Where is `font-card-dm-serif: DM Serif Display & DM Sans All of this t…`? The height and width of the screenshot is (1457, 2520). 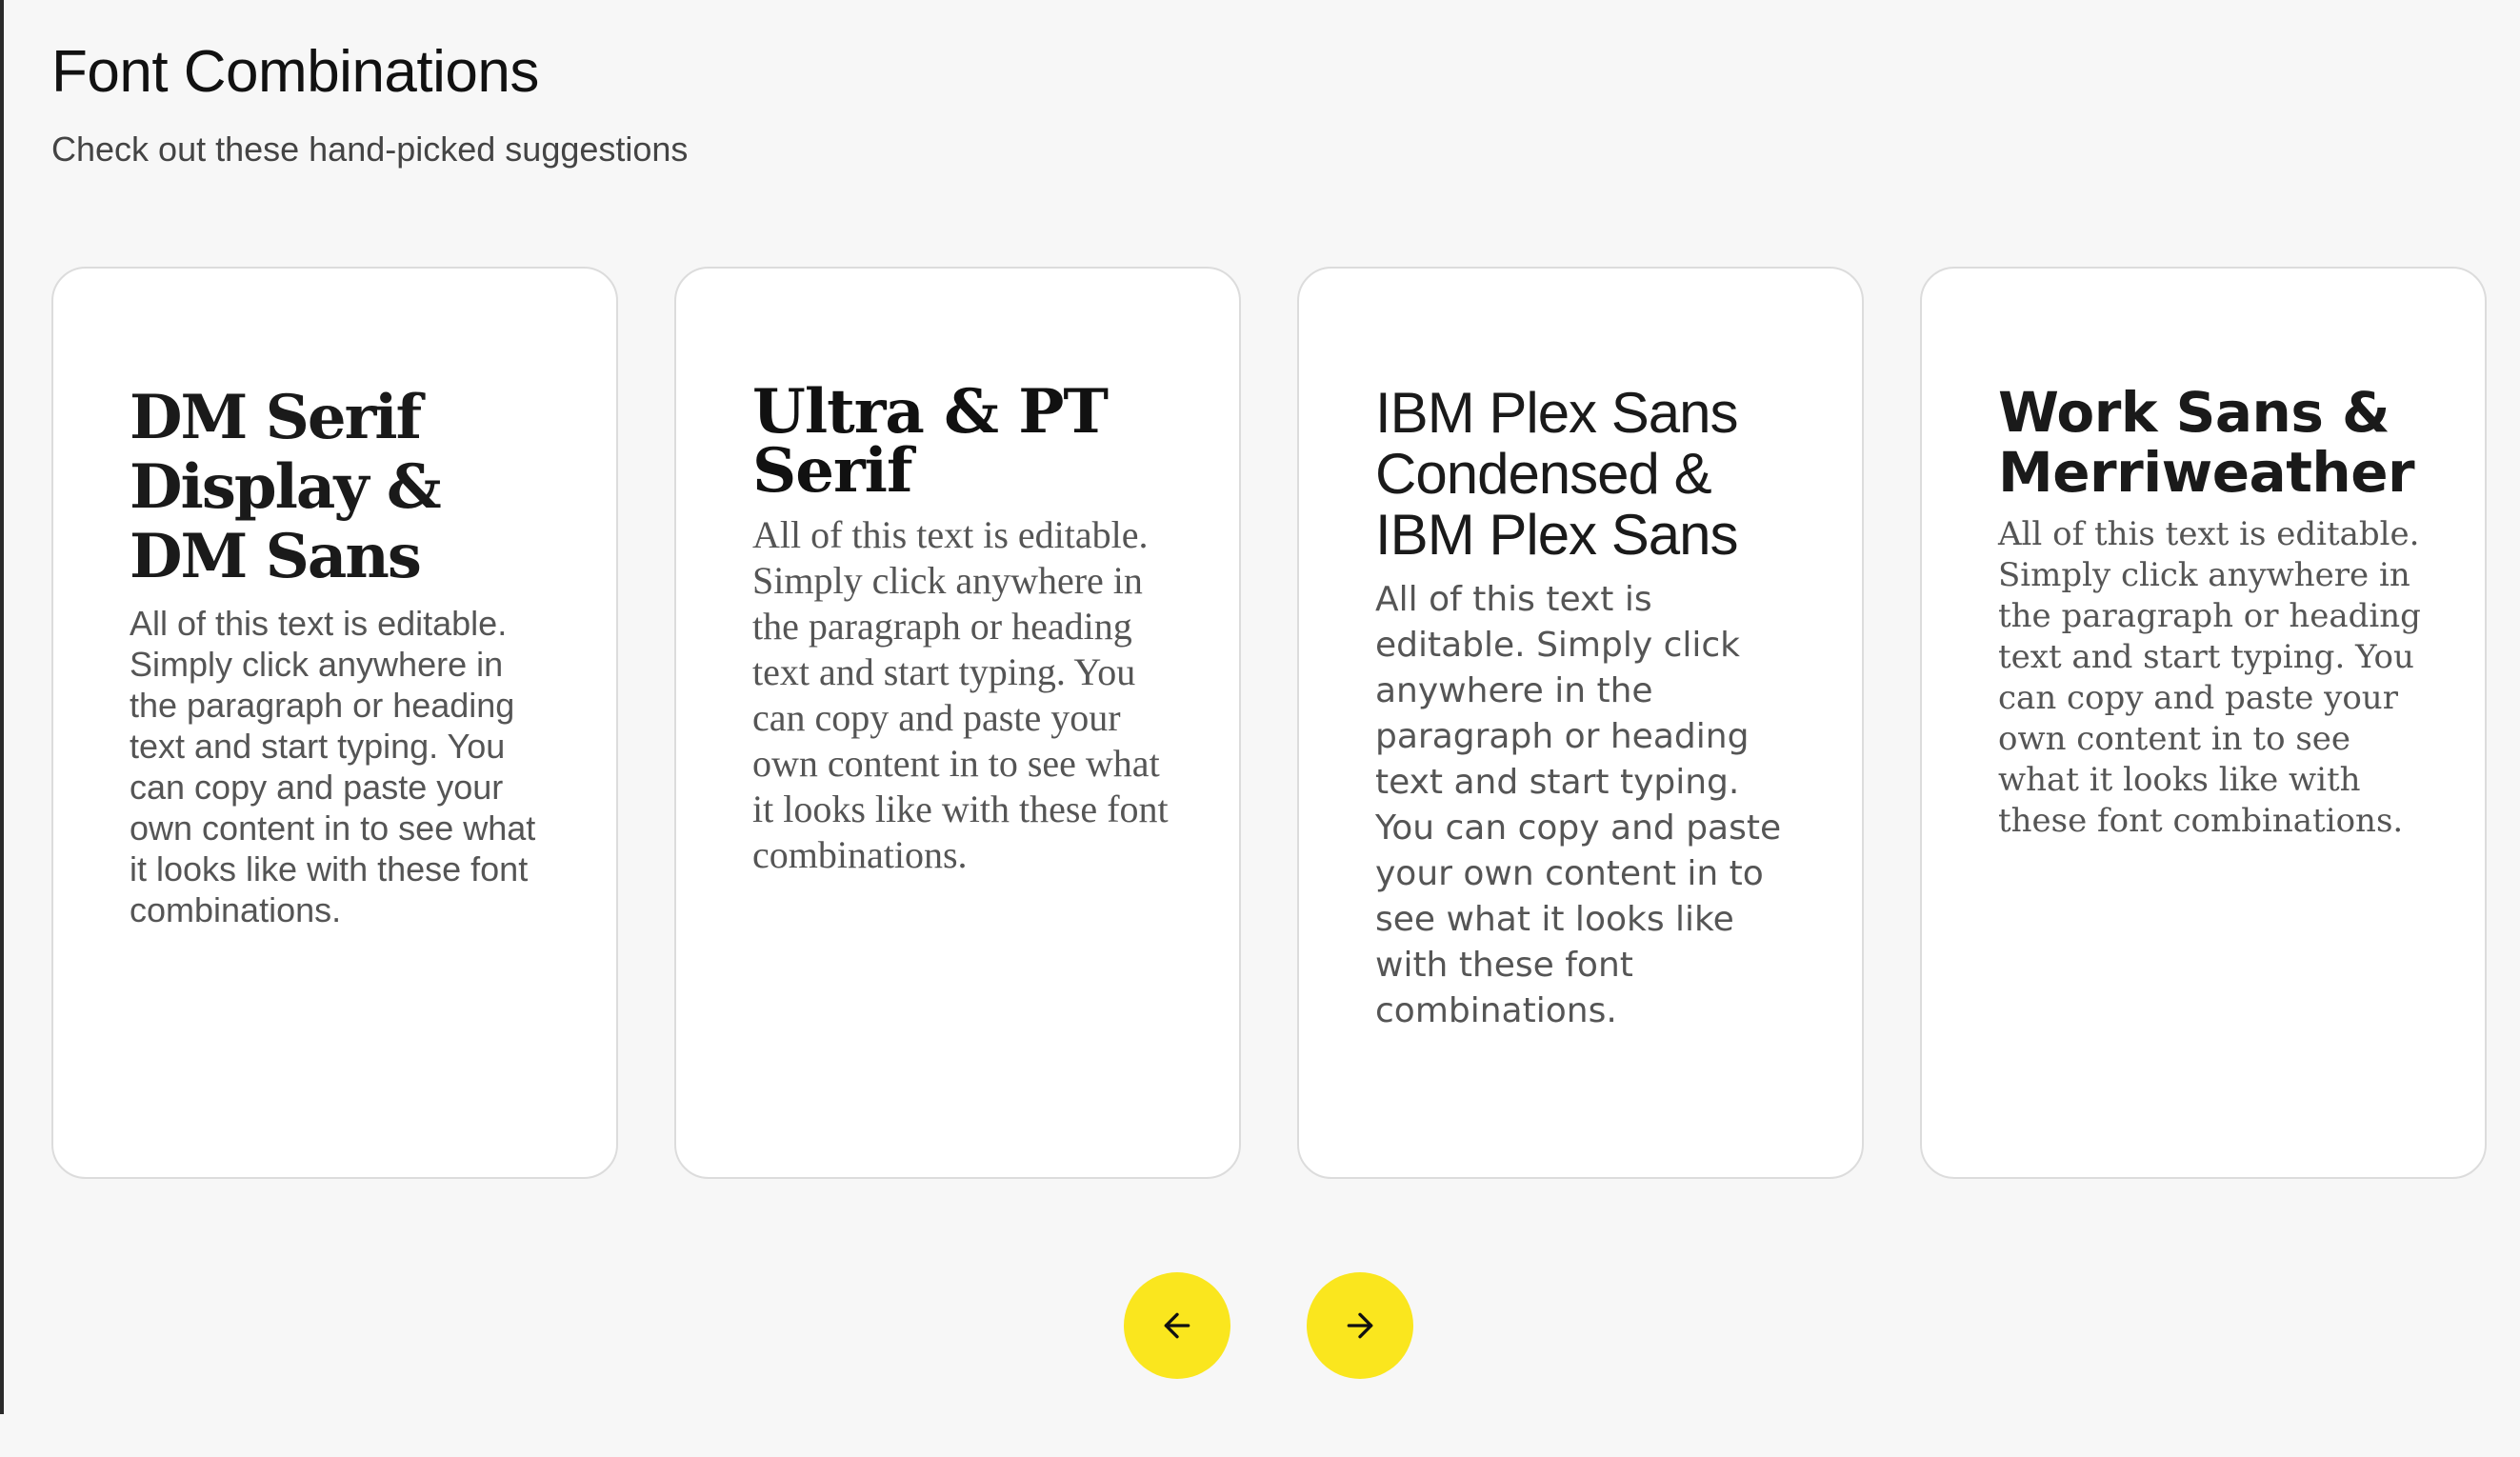 font-card-dm-serif: DM Serif Display & DM Sans All of this t… is located at coordinates (334, 723).